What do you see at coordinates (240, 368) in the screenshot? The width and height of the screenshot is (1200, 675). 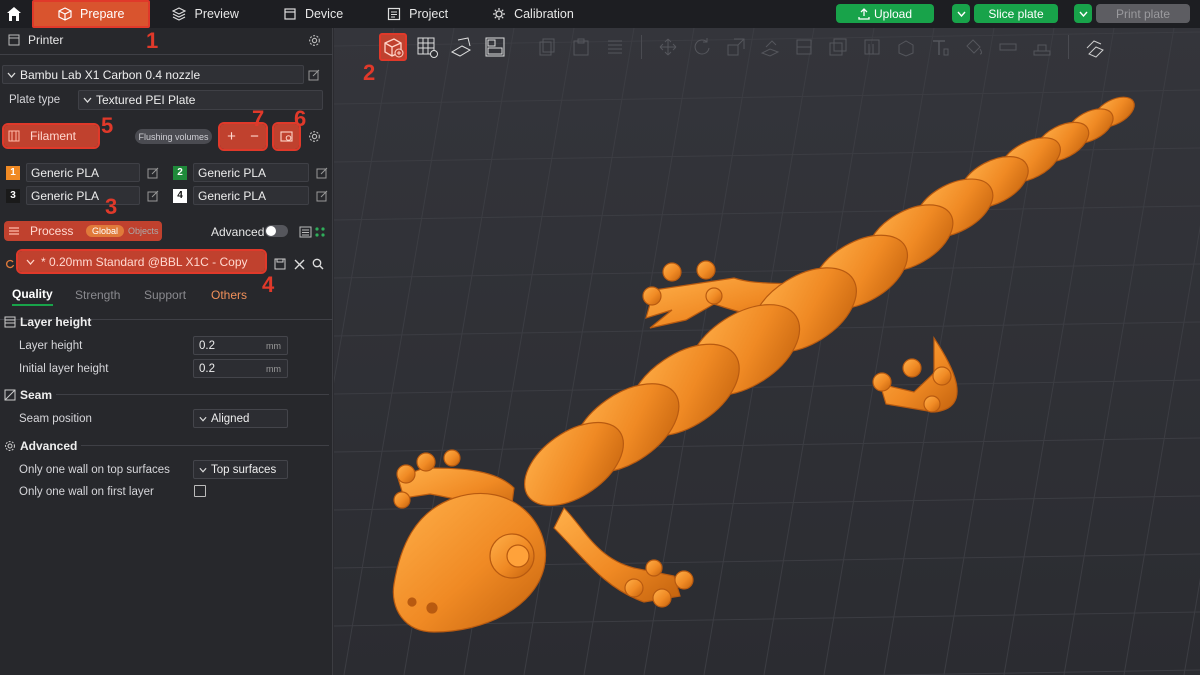 I see `initial-layer-height-input: 0.2 mm` at bounding box center [240, 368].